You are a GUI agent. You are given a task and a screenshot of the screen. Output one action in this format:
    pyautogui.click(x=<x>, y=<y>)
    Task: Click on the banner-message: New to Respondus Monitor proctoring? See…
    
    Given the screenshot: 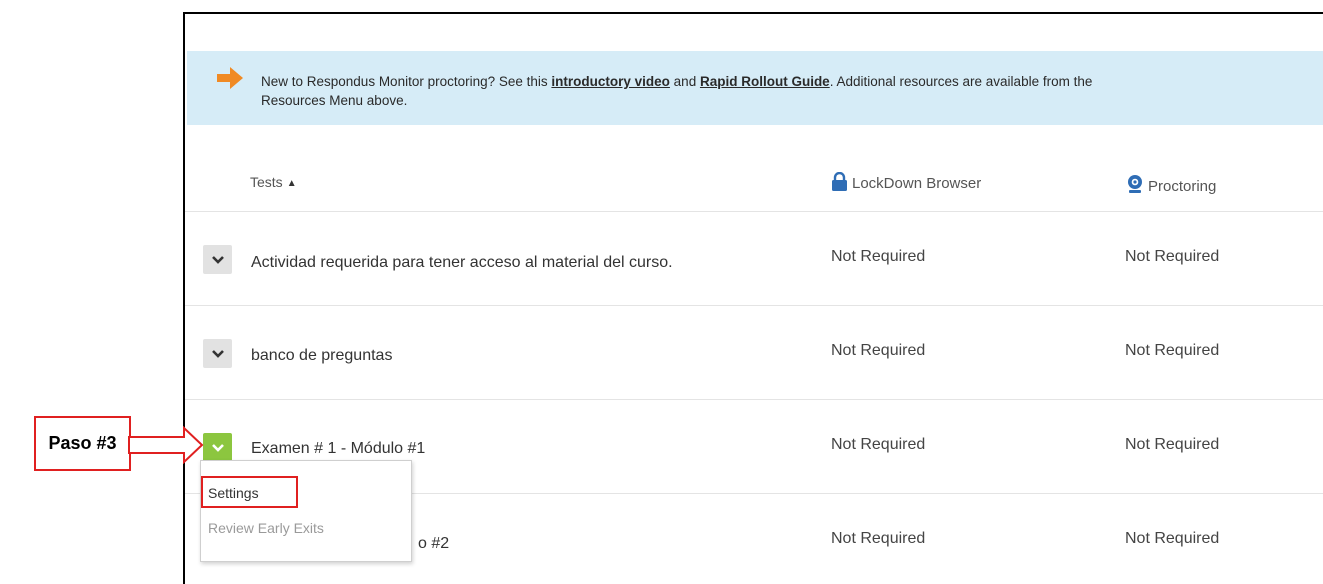 What is the action you would take?
    pyautogui.click(x=677, y=91)
    